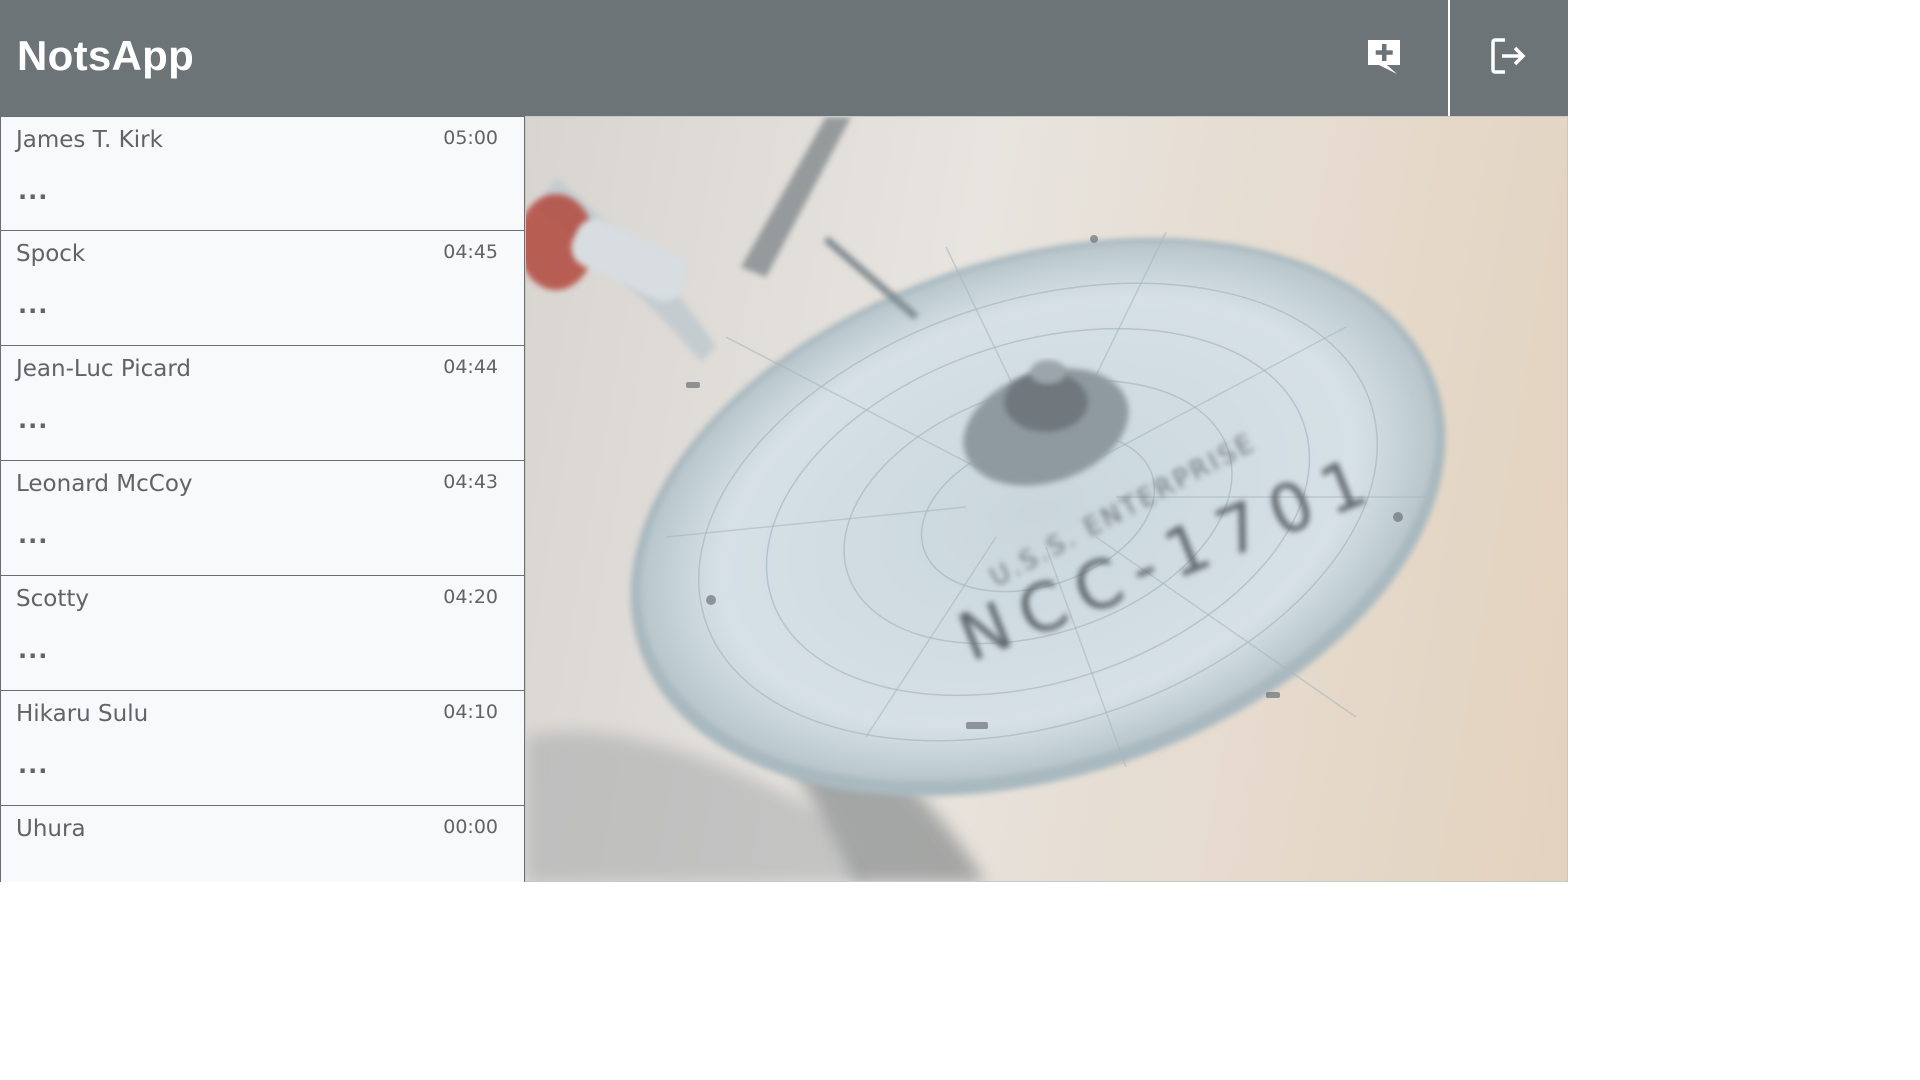 Image resolution: width=1920 pixels, height=1080 pixels. What do you see at coordinates (470, 827) in the screenshot?
I see `message-time: 00:00` at bounding box center [470, 827].